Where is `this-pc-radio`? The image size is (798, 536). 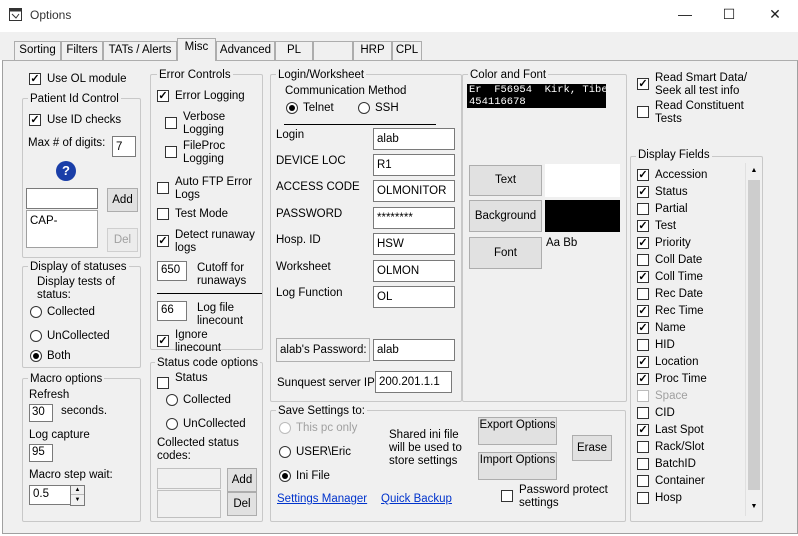
this-pc-radio is located at coordinates (285, 428).